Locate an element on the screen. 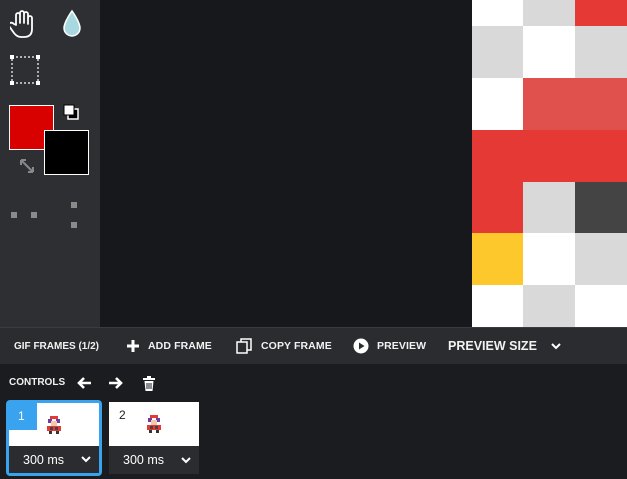 Image resolution: width=627 pixels, height=479 pixels. tool-panel is located at coordinates (50, 163).